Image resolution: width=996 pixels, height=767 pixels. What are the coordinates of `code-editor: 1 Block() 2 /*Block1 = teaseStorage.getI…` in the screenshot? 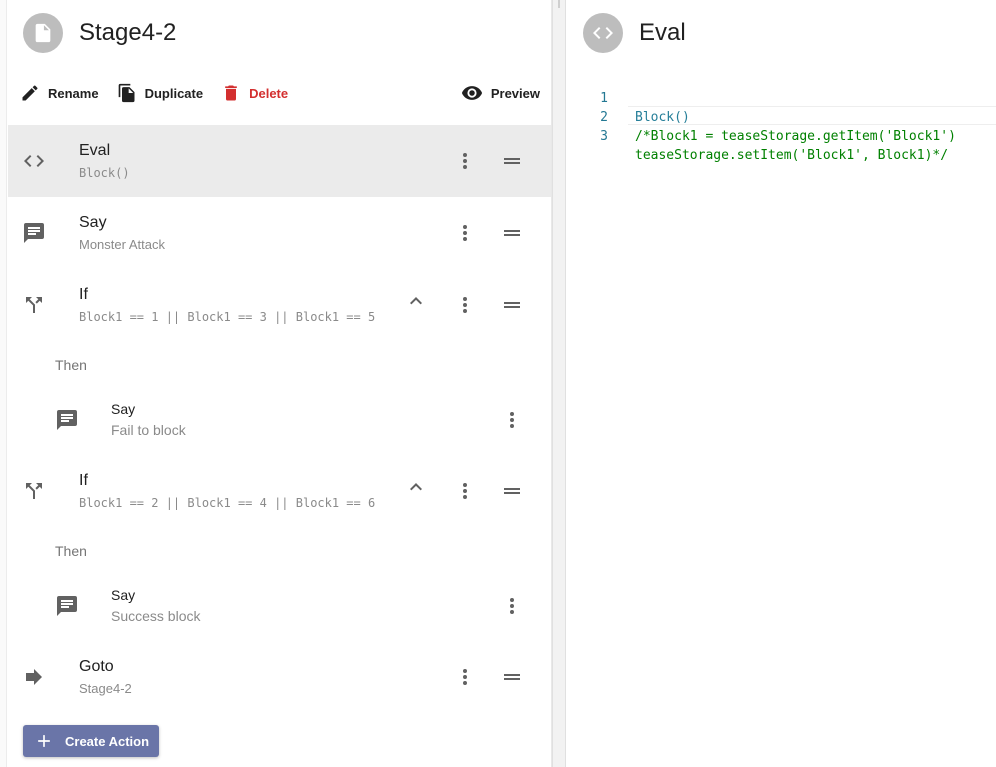 It's located at (781, 116).